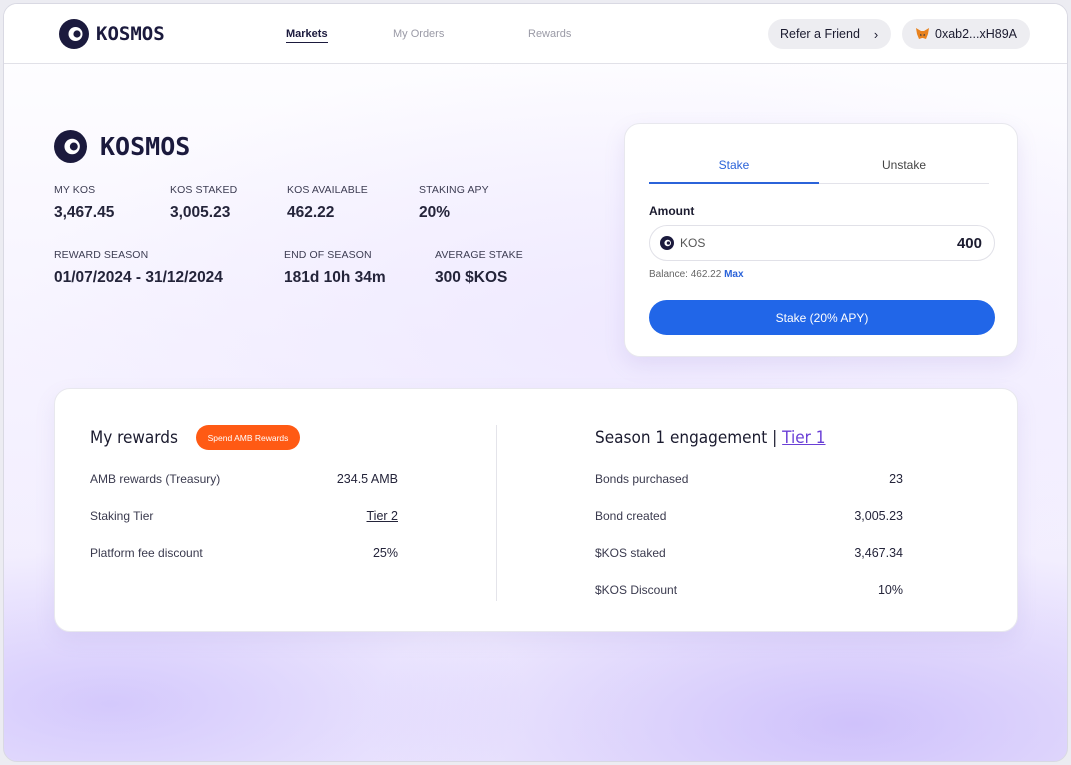  What do you see at coordinates (672, 211) in the screenshot?
I see `amount-label: Amount` at bounding box center [672, 211].